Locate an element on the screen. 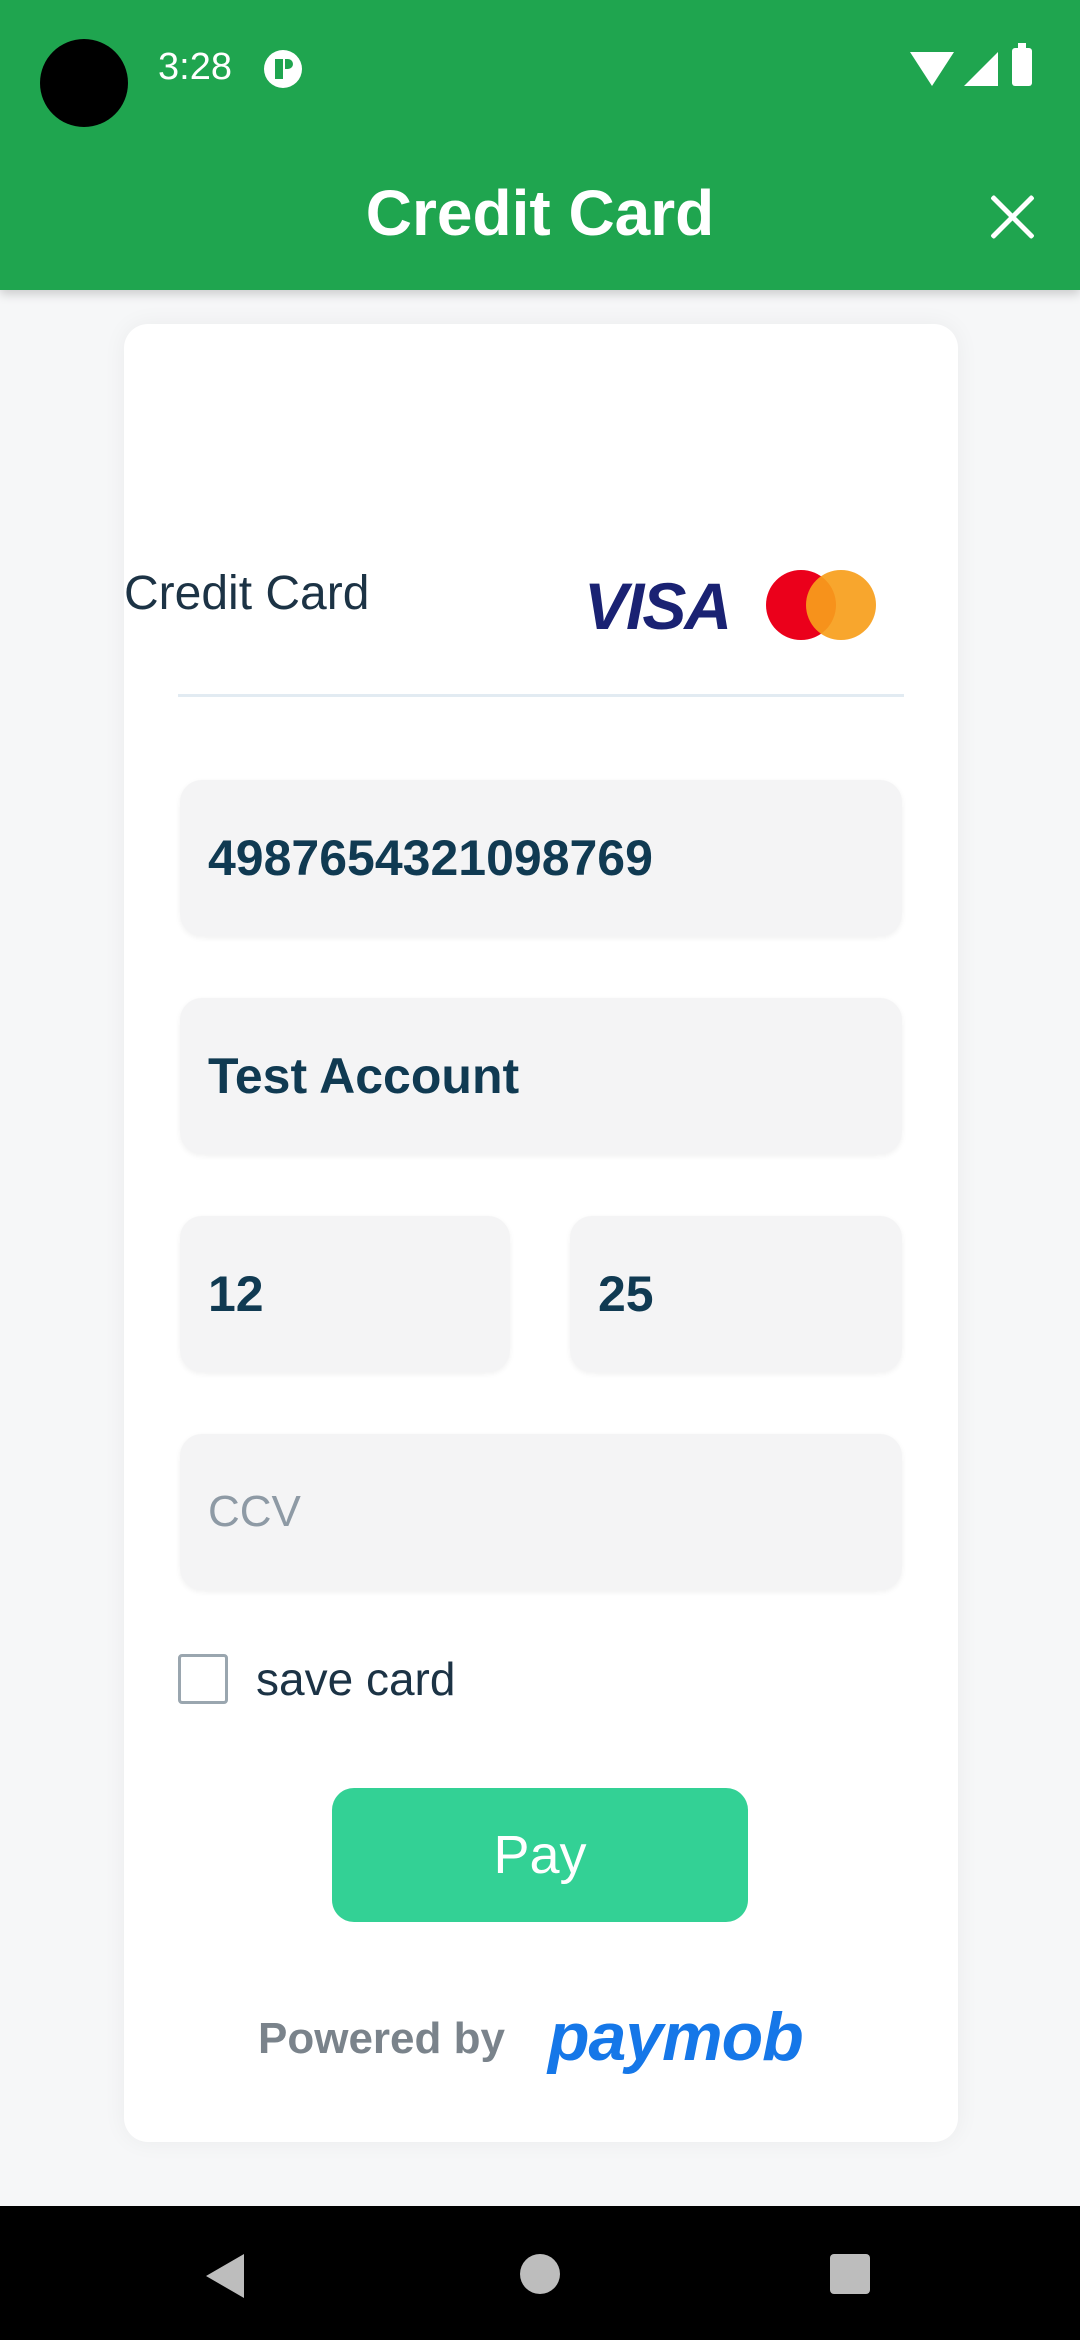 This screenshot has height=2340, width=1080. battery-icon is located at coordinates (1022, 64).